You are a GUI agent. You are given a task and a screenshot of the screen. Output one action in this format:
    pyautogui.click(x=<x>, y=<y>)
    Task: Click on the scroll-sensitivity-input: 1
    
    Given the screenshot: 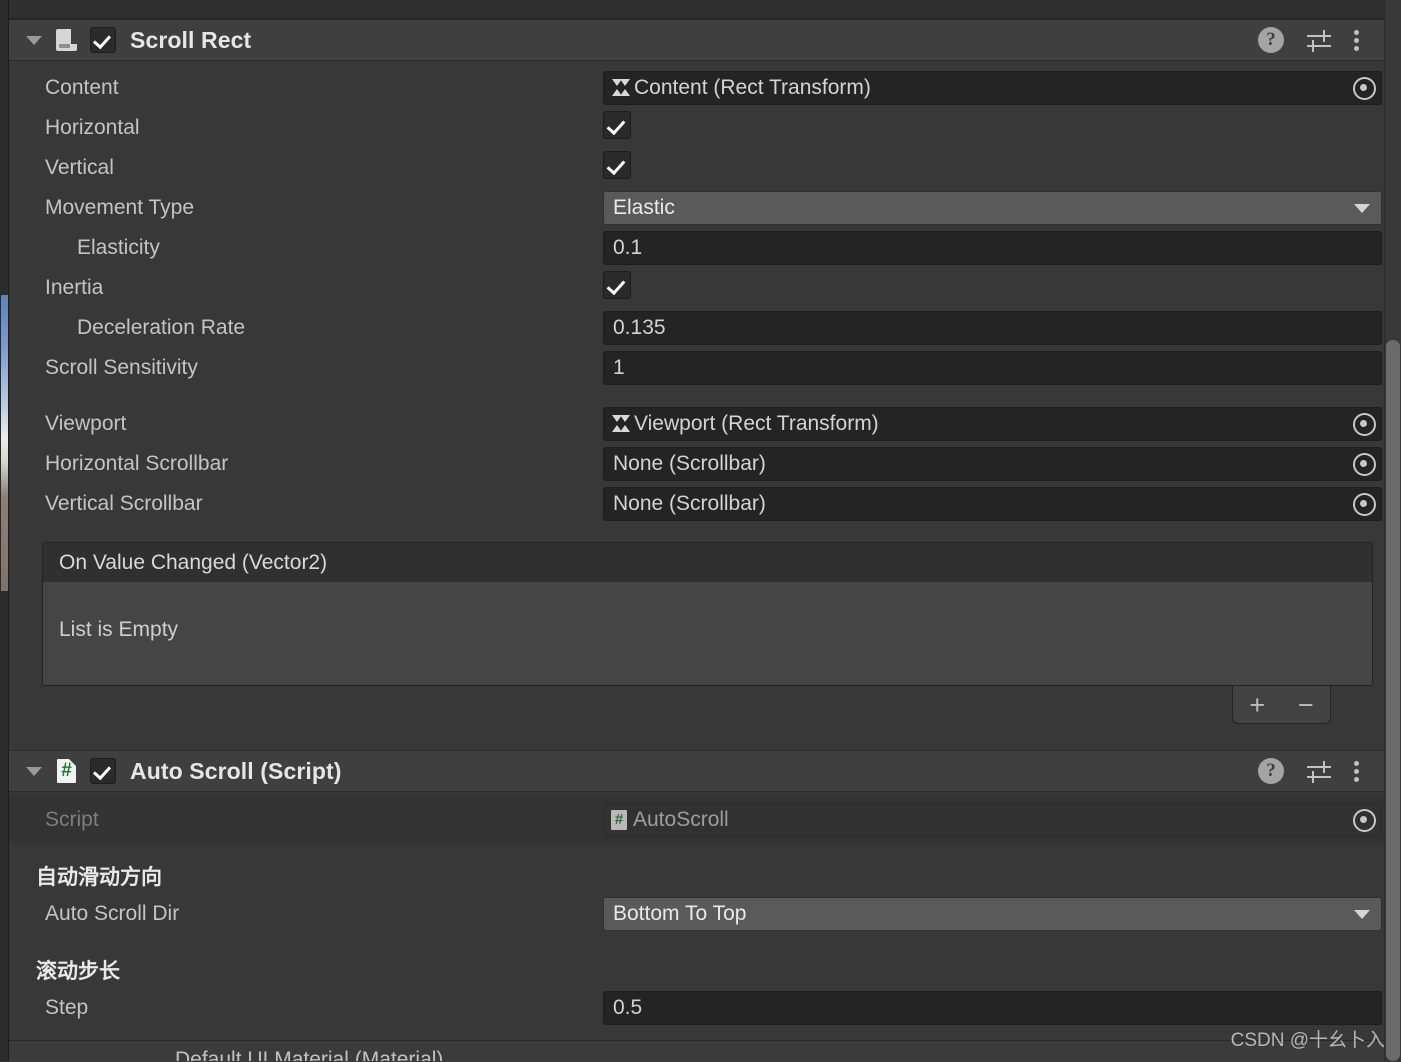 What is the action you would take?
    pyautogui.click(x=992, y=368)
    